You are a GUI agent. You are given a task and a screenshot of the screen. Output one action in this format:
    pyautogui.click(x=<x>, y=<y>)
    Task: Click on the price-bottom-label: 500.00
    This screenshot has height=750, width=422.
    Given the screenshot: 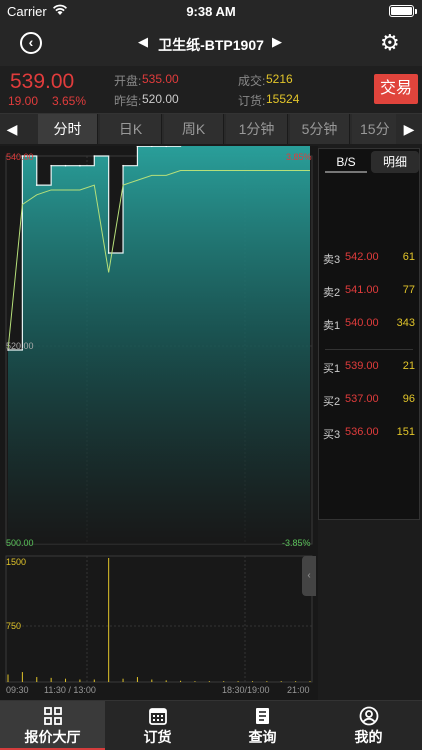 What is the action you would take?
    pyautogui.click(x=20, y=543)
    